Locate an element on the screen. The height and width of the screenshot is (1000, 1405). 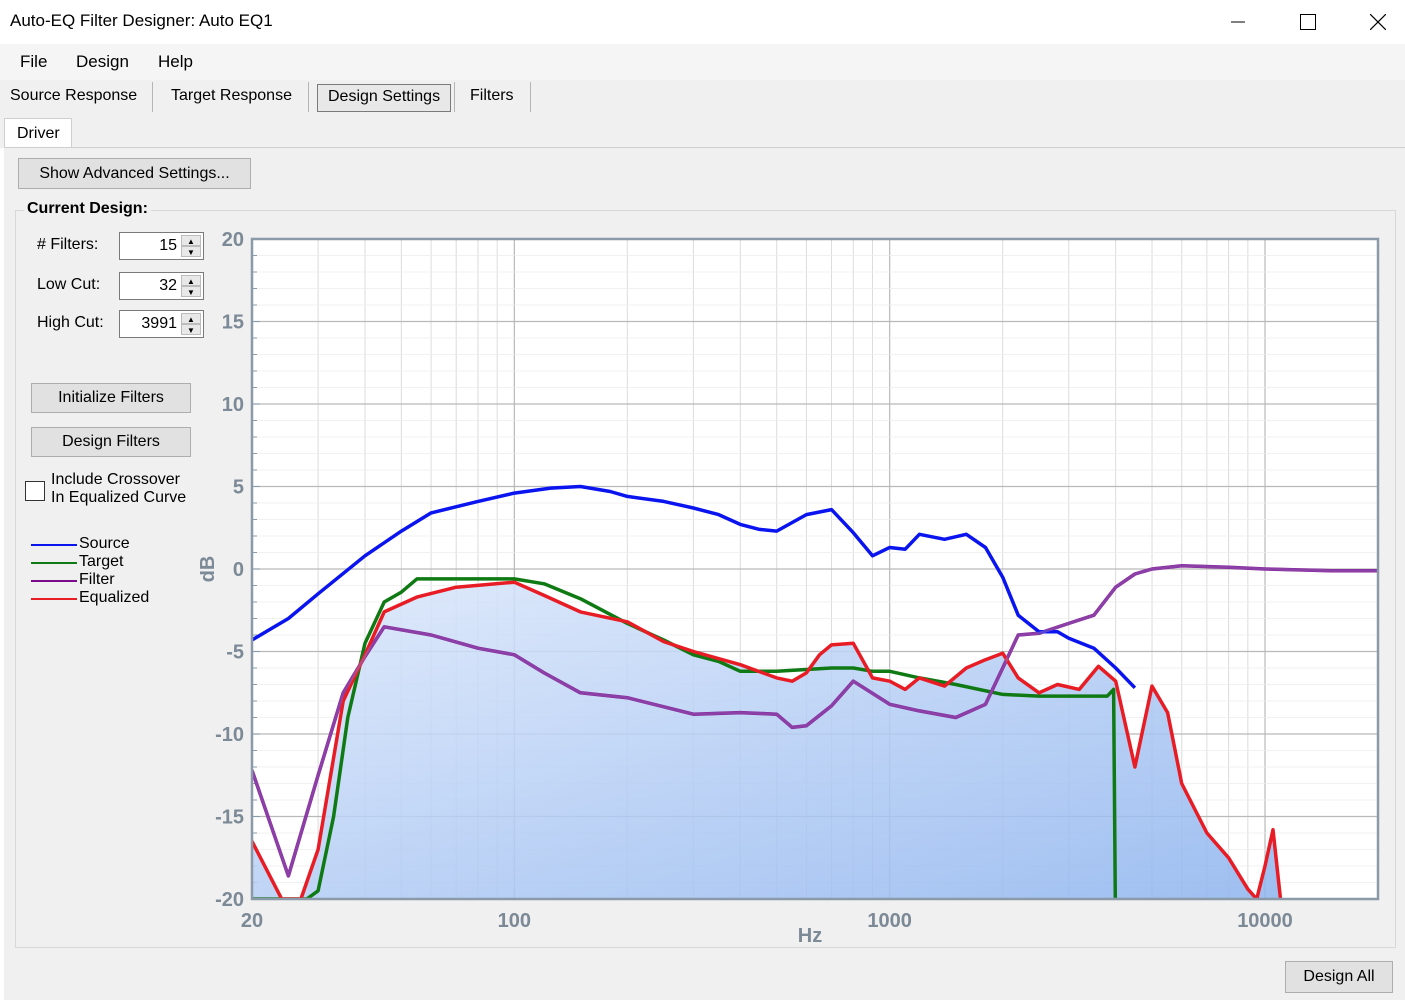
low-cut-label: Low Cut: is located at coordinates (69, 284).